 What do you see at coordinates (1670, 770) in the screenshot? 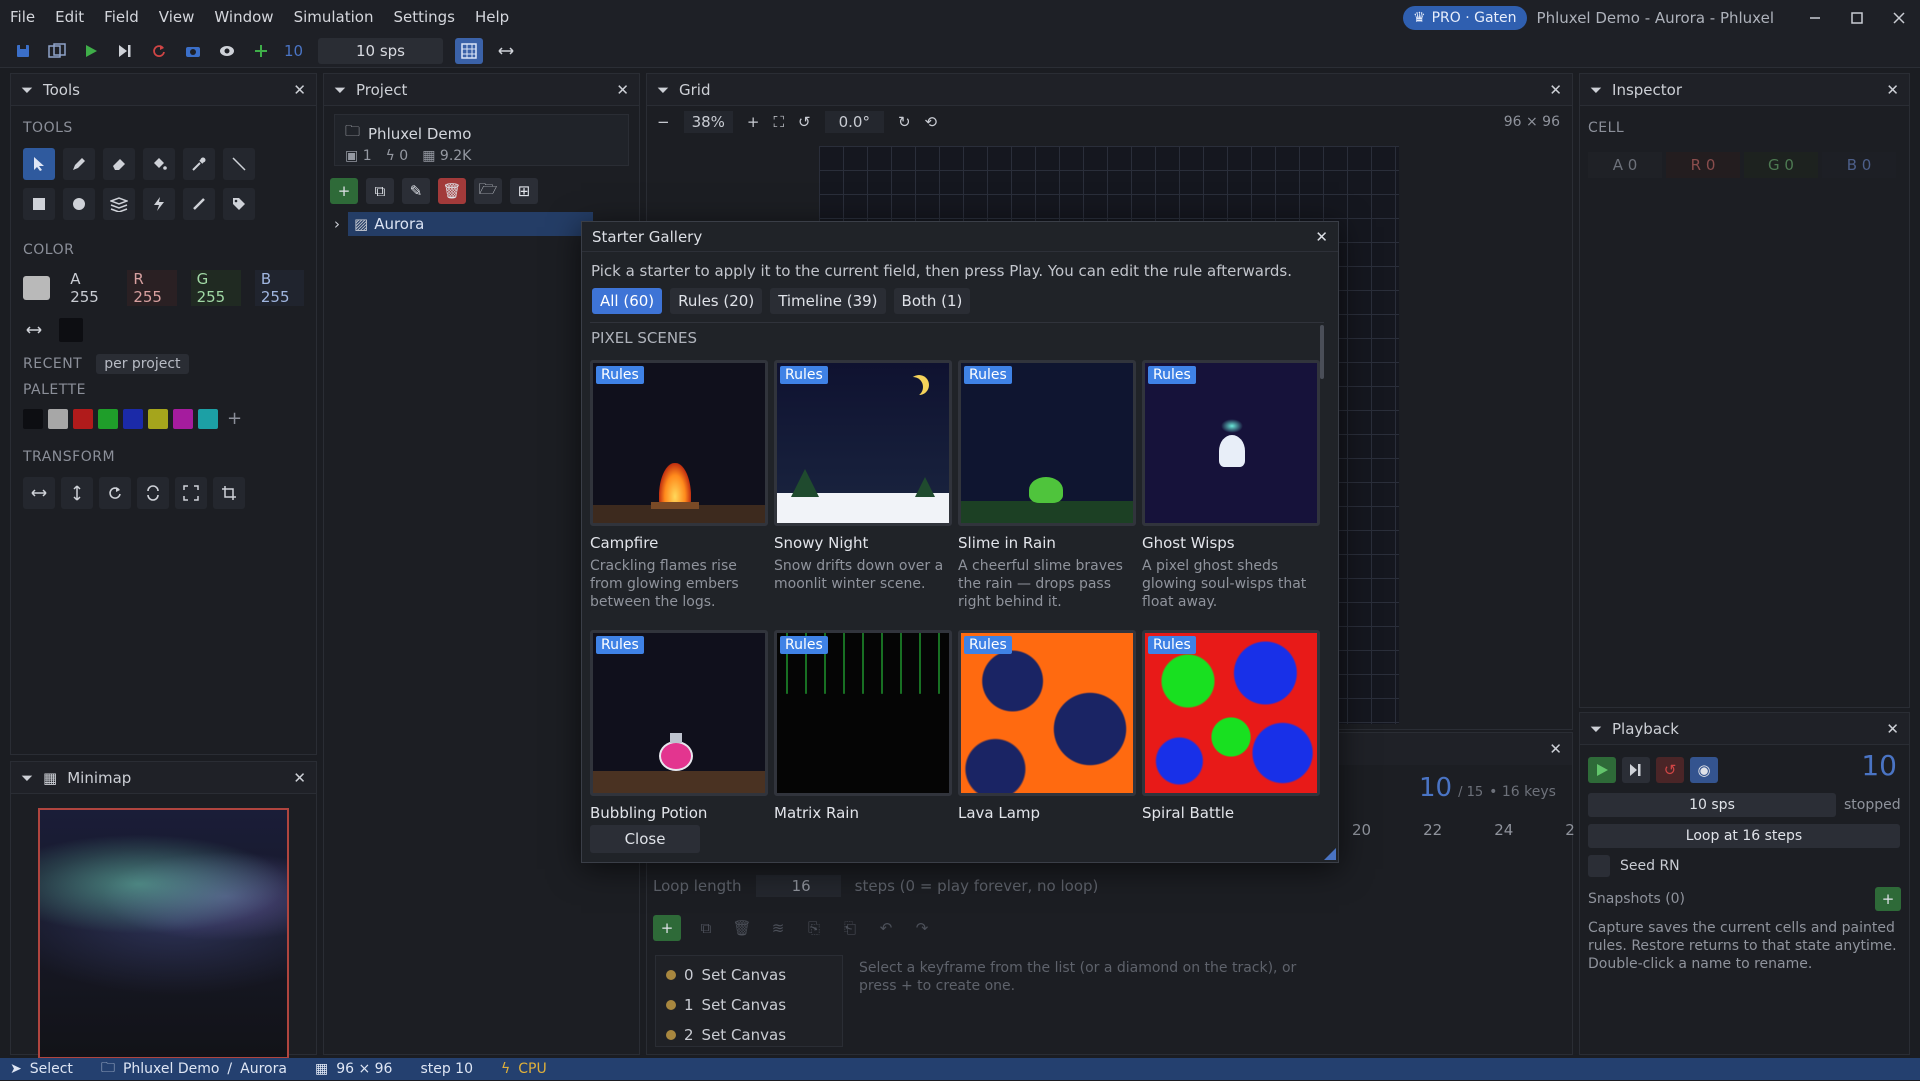
I see `reset-button: ↺` at bounding box center [1670, 770].